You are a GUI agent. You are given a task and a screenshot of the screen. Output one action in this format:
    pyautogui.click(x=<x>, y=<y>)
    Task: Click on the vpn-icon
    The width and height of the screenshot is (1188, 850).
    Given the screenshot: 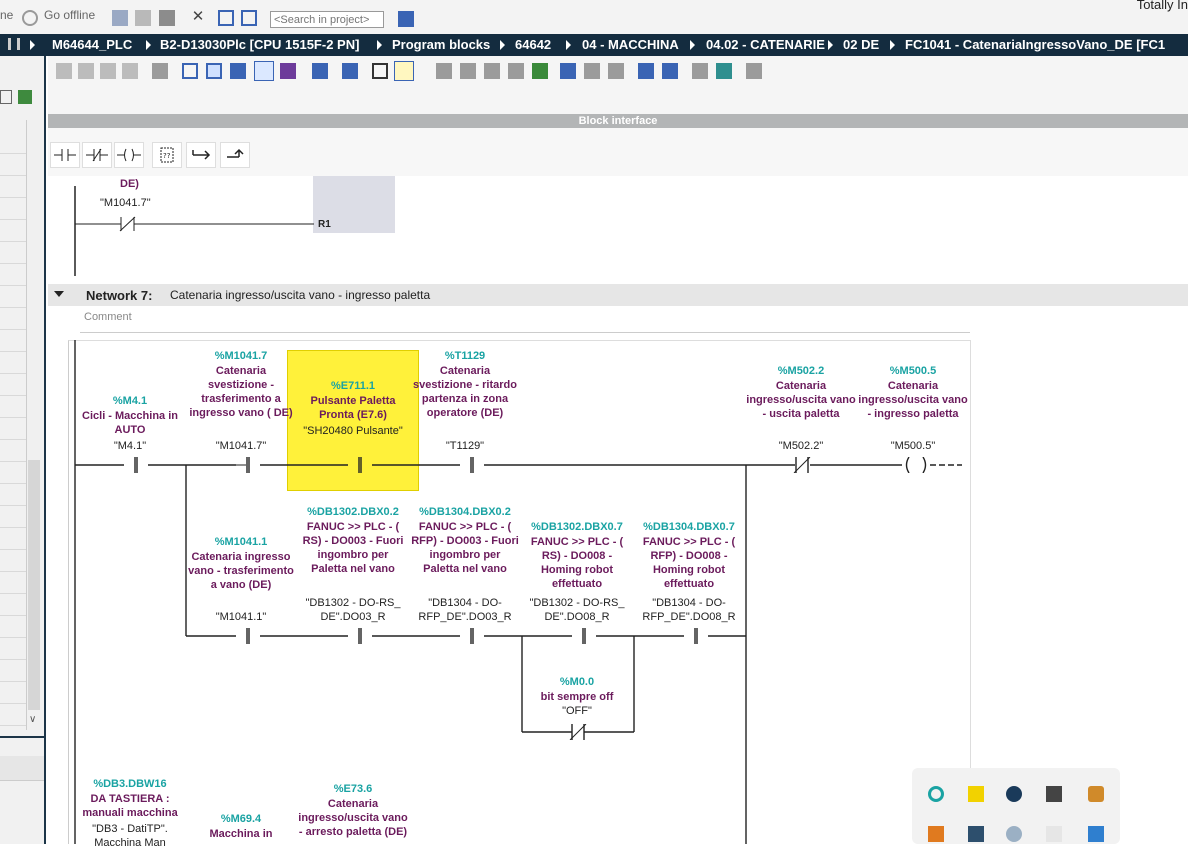 What is the action you would take?
    pyautogui.click(x=1014, y=834)
    